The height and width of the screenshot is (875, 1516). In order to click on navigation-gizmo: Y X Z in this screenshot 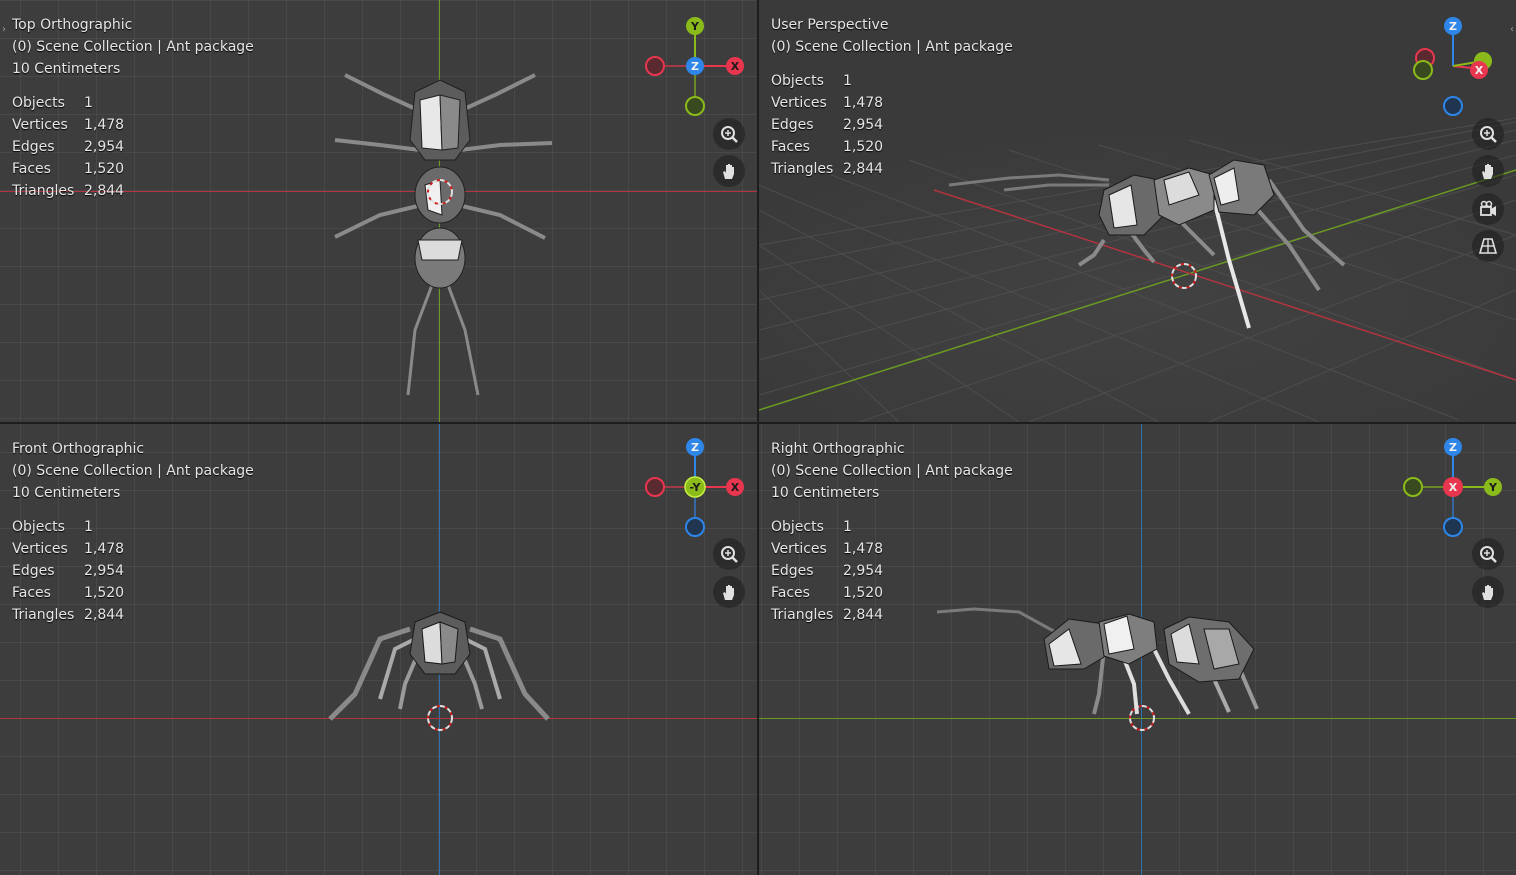, I will do `click(695, 66)`.